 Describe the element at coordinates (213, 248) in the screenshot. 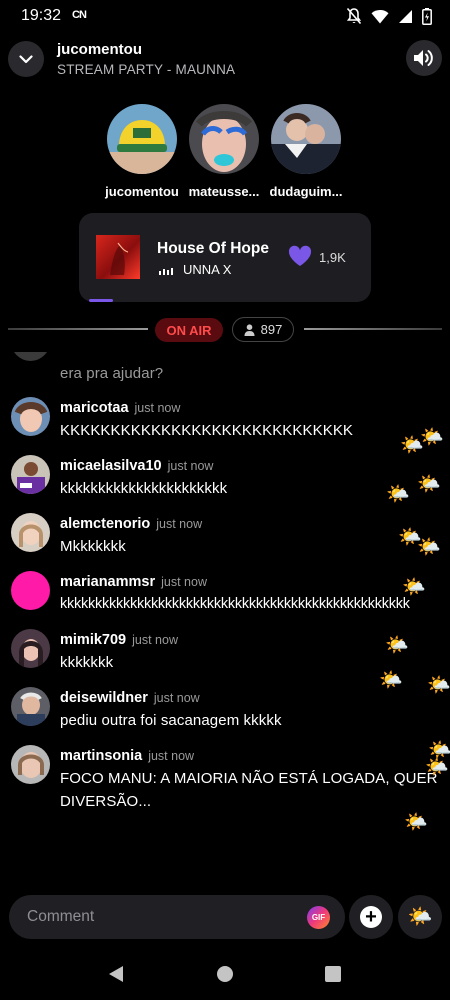

I see `song-title: House Of Hope` at that location.